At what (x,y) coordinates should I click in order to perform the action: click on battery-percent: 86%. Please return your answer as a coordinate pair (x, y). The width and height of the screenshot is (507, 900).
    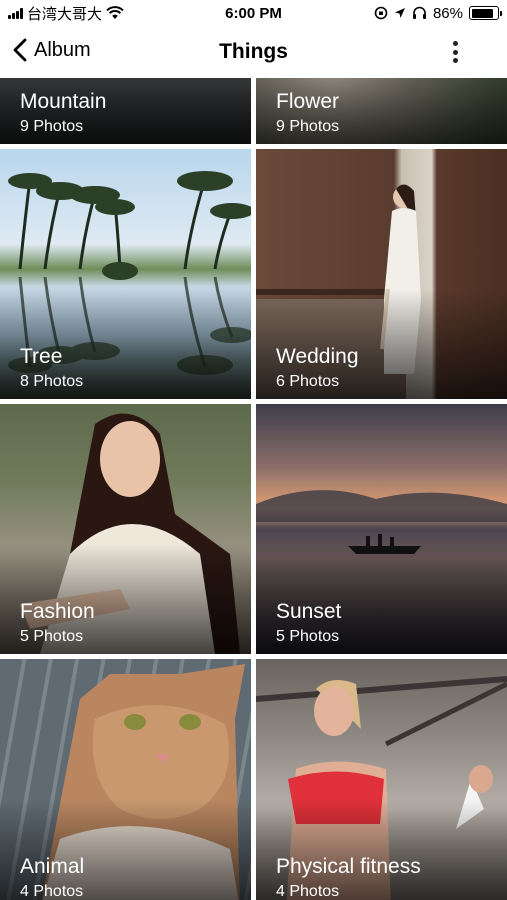
    Looking at the image, I should click on (447, 13).